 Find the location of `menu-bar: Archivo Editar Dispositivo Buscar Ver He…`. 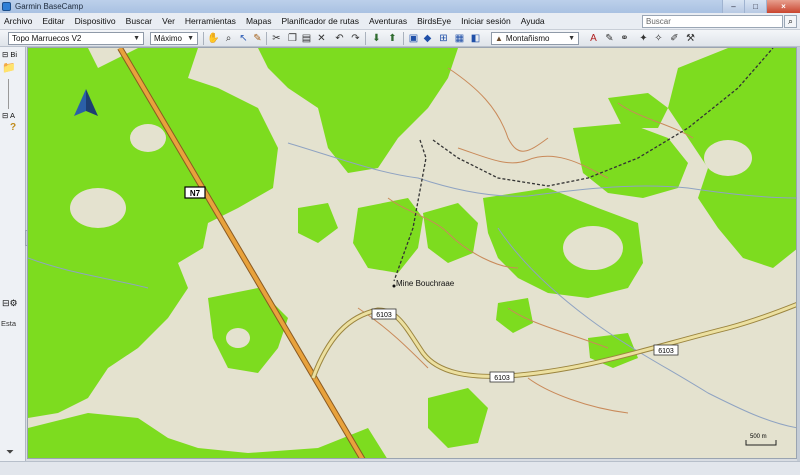

menu-bar: Archivo Editar Dispositivo Buscar Ver He… is located at coordinates (400, 21).